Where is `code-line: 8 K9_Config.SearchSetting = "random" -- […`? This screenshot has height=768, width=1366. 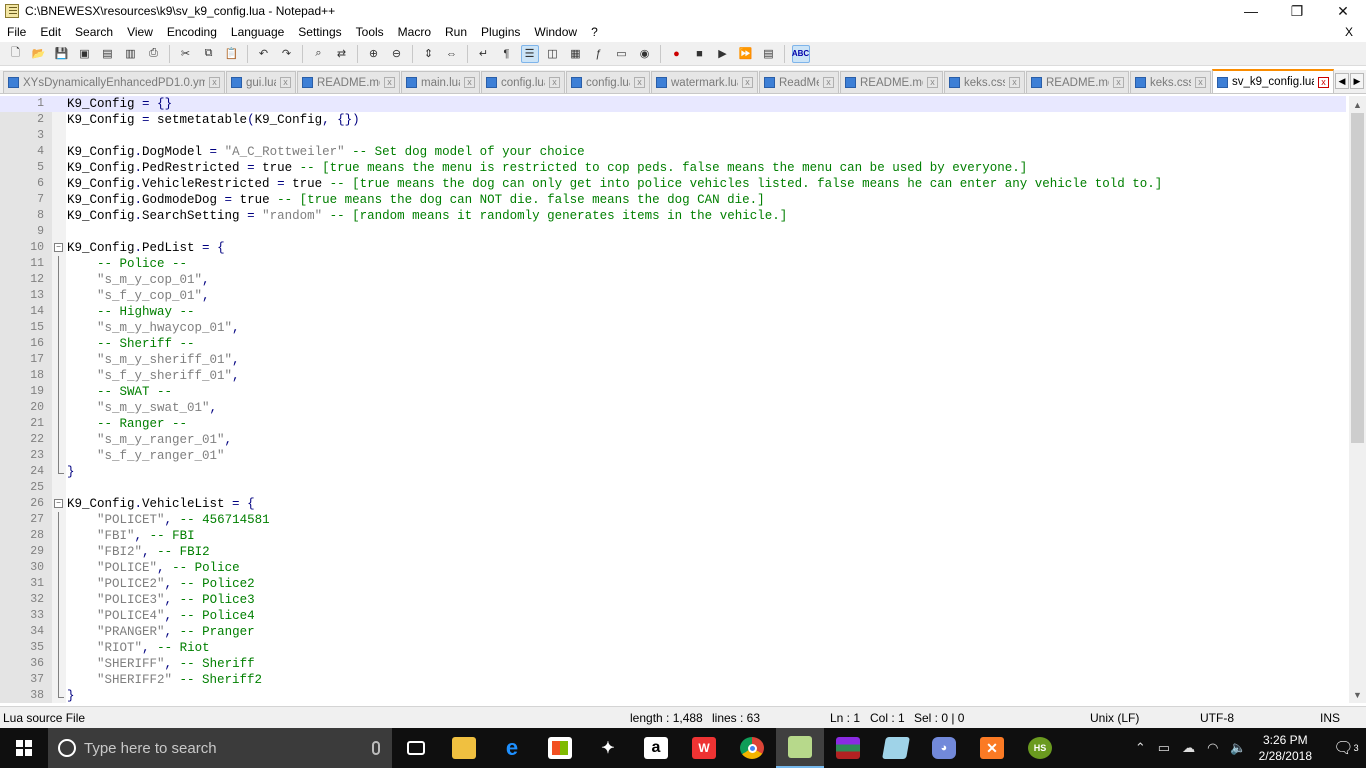
code-line: 8 K9_Config.SearchSetting = "random" -- [… is located at coordinates (673, 216).